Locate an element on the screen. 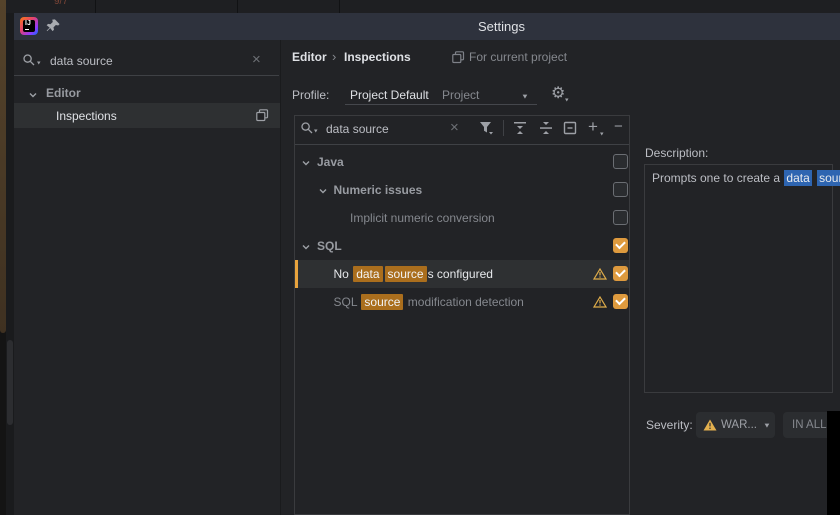  inspection-label: SQL source modification detection is located at coordinates (429, 302).